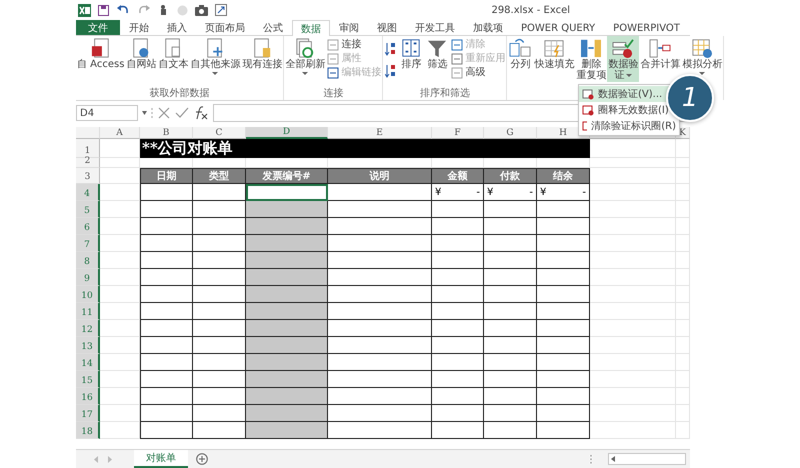 The image size is (800, 468). I want to click on ribbon-small-button: 连接, so click(354, 45).